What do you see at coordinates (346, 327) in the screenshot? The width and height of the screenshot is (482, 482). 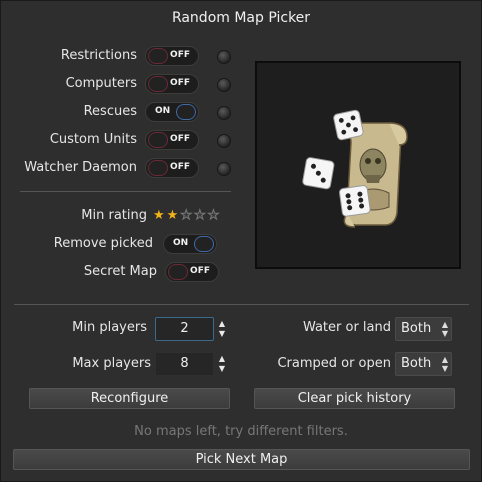 I see `water-or-land-label: Water or land` at bounding box center [346, 327].